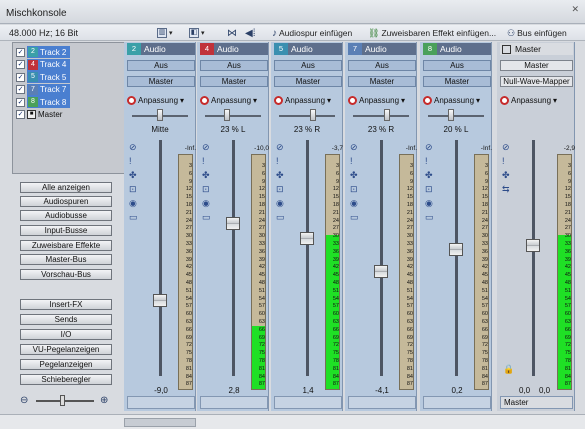  I want to click on sidebar-button-vorschau-bus: Vorschau-Bus, so click(66, 274).